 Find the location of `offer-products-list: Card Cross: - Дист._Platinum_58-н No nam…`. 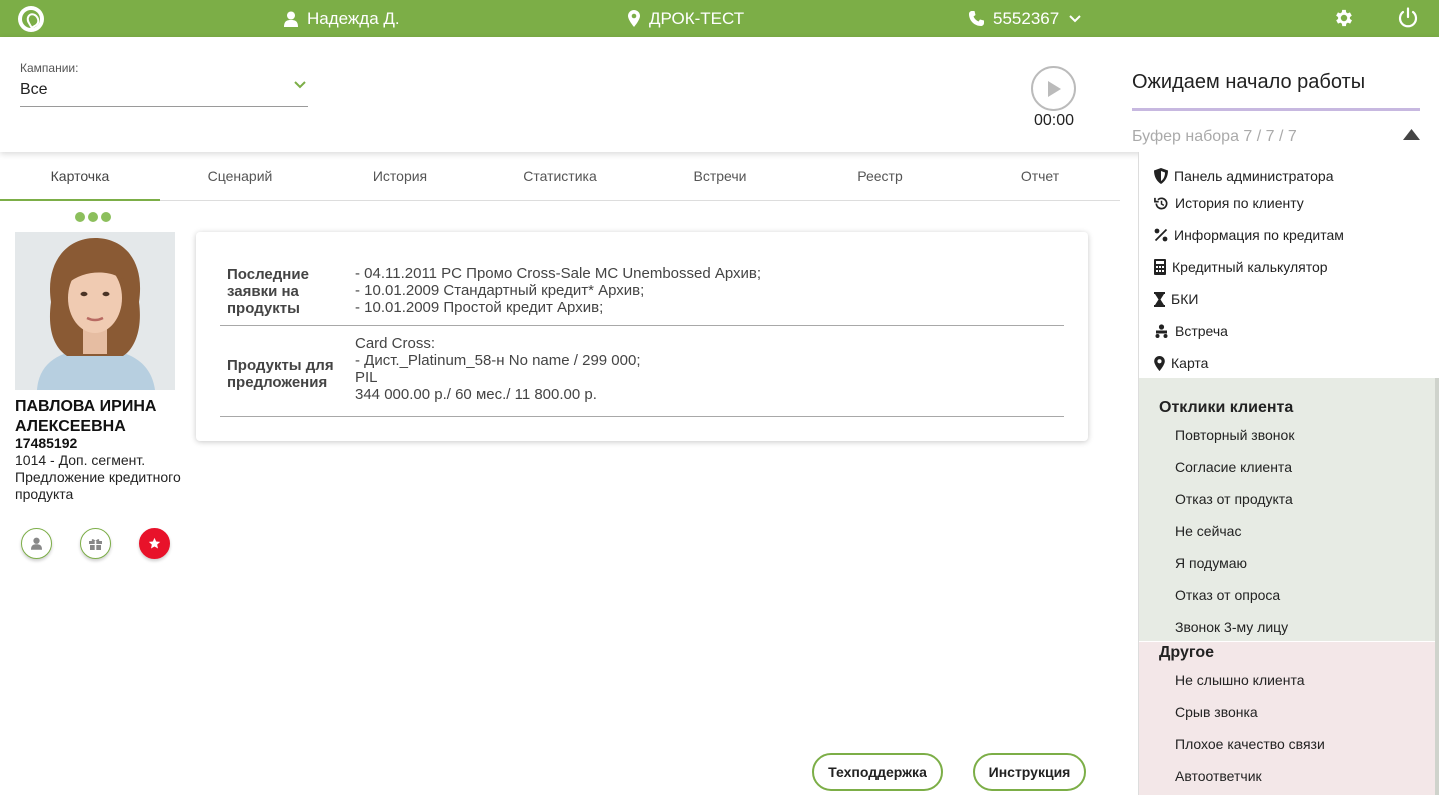

offer-products-list: Card Cross: - Дист._Platinum_58-н No nam… is located at coordinates (498, 369).